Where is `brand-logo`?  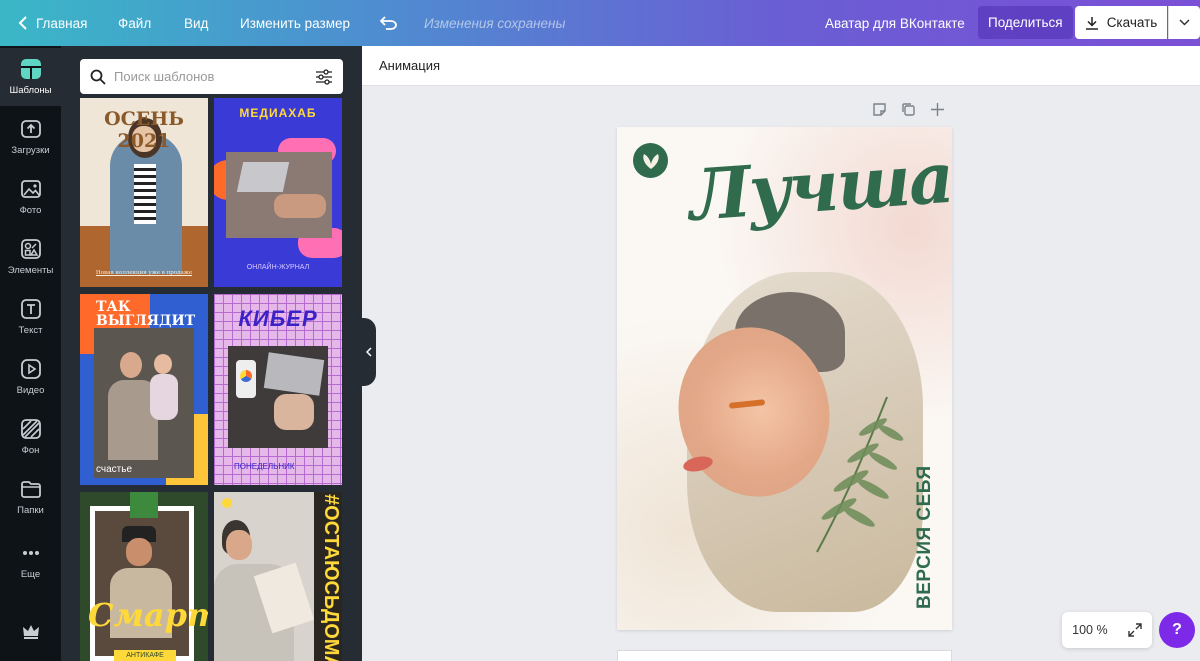 brand-logo is located at coordinates (650, 160).